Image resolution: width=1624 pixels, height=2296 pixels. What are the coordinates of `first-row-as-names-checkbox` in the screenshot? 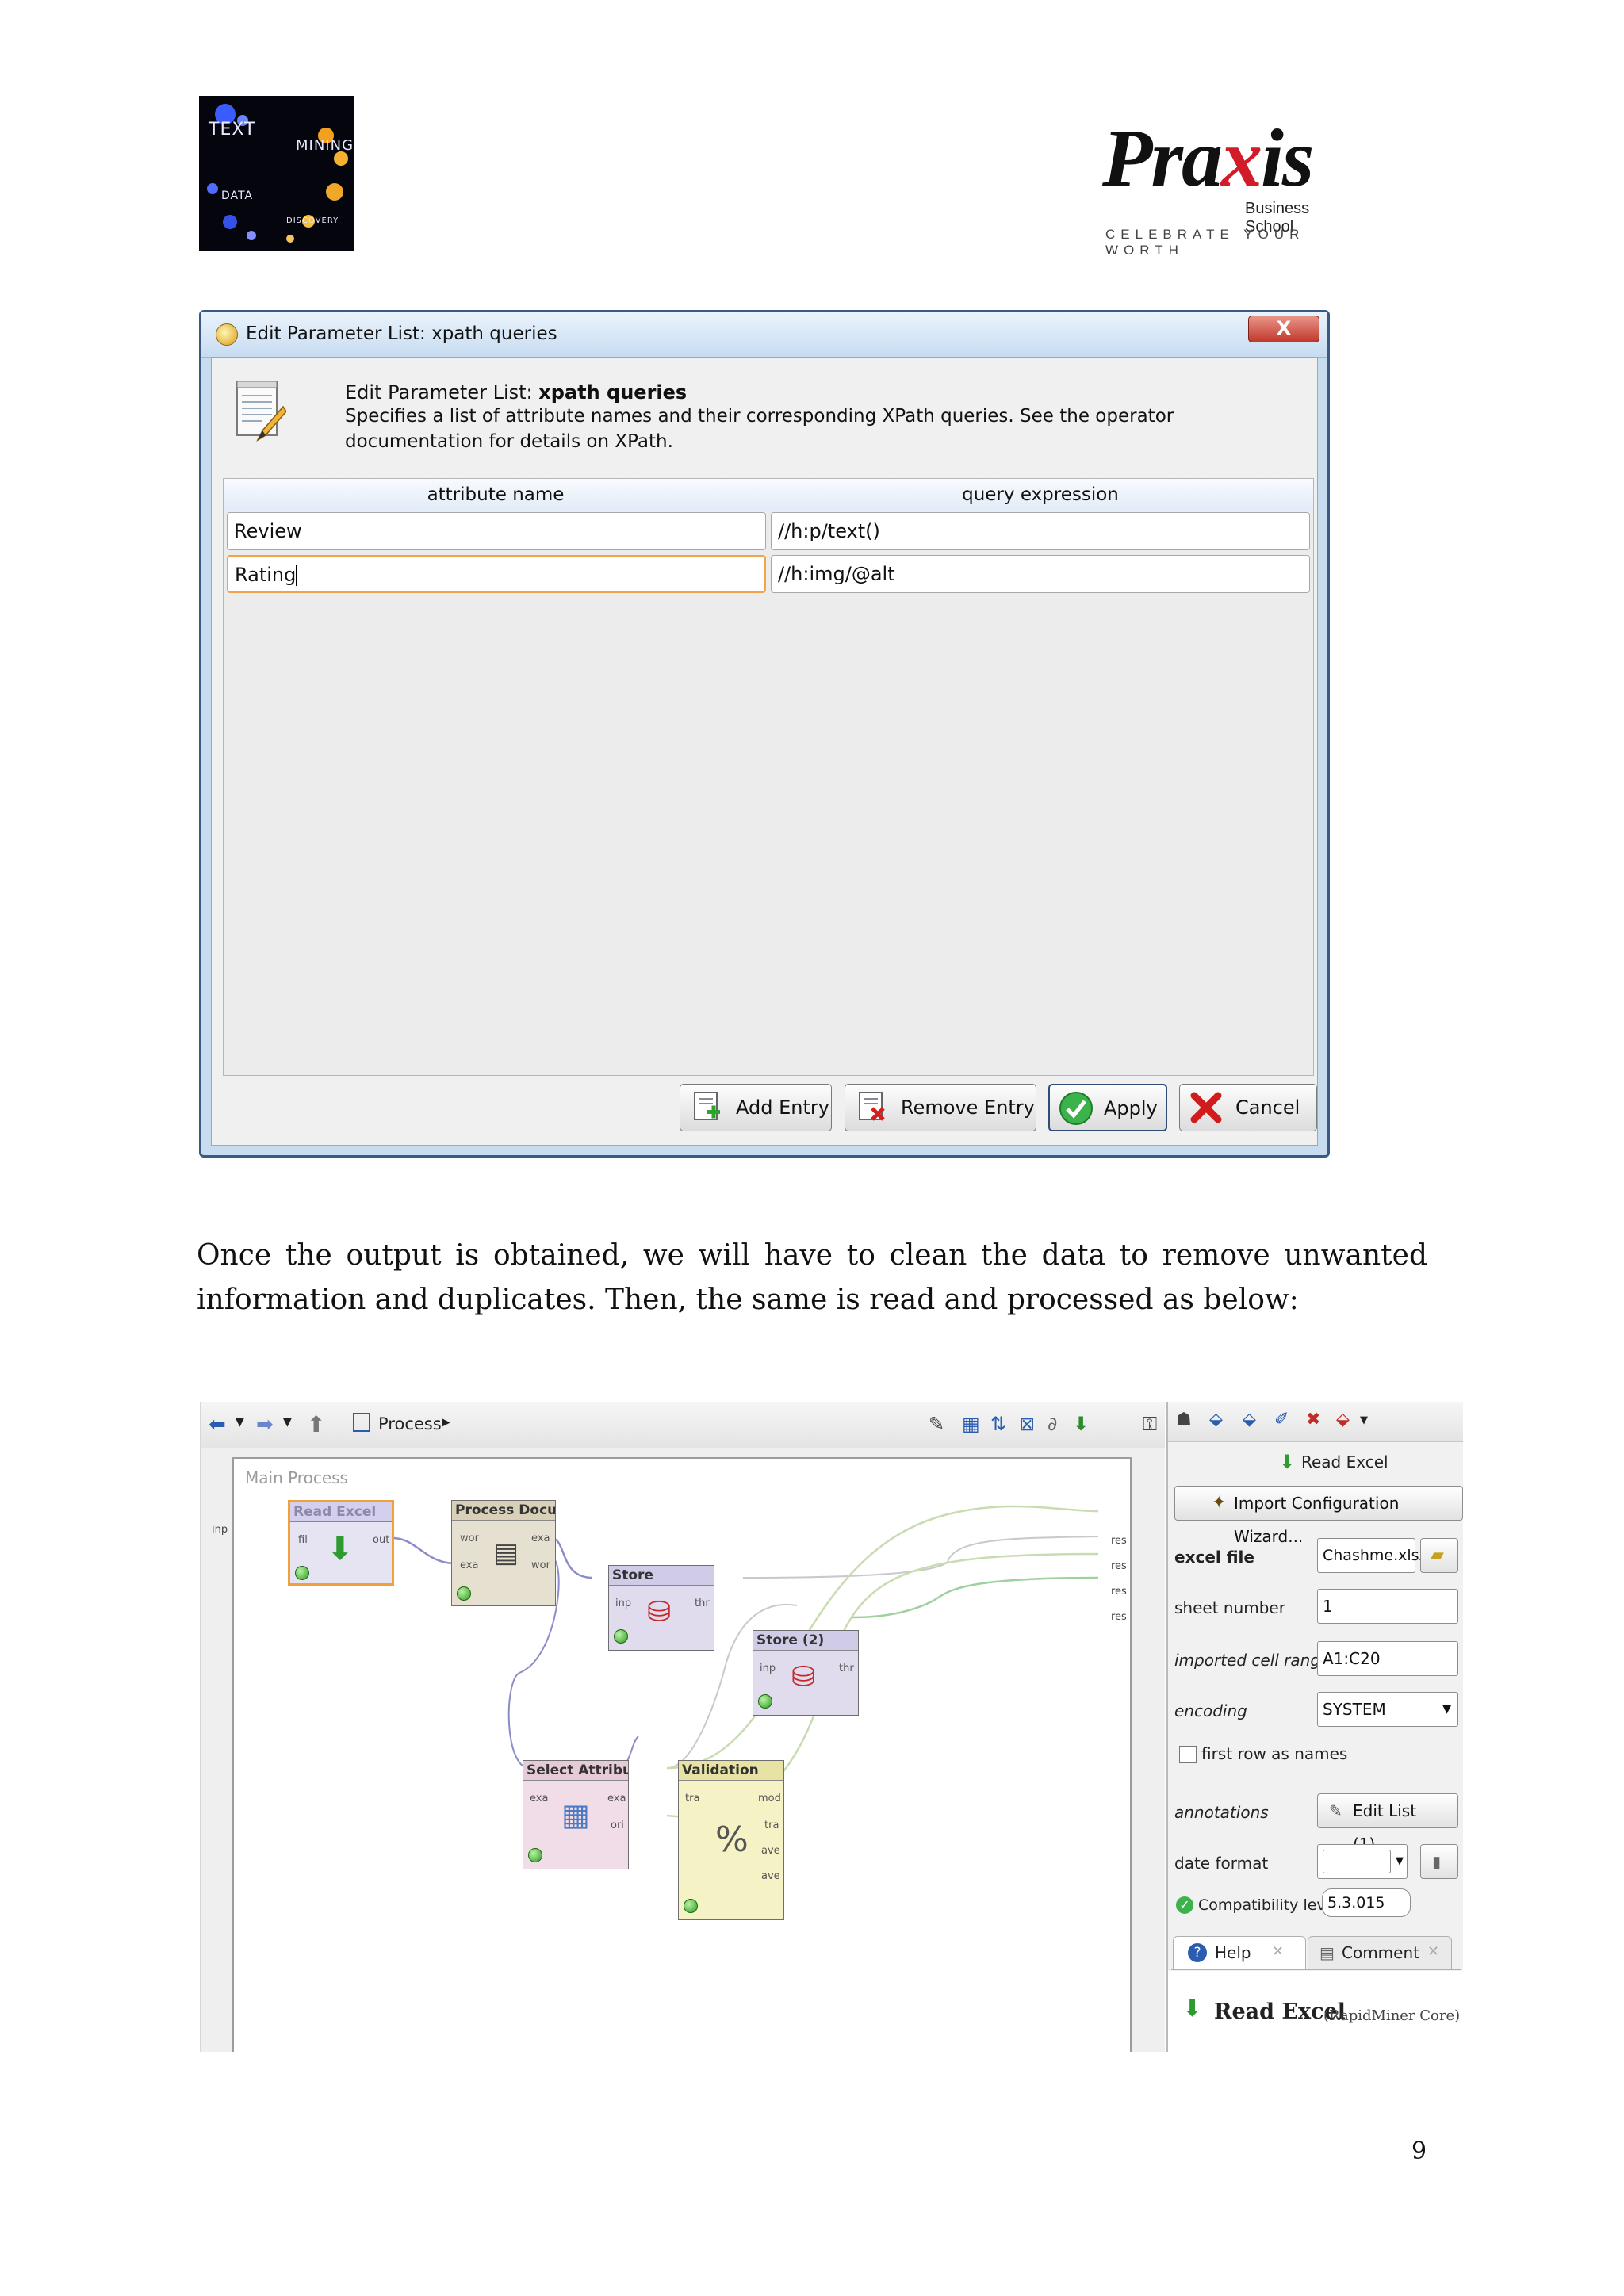 It's located at (1188, 1755).